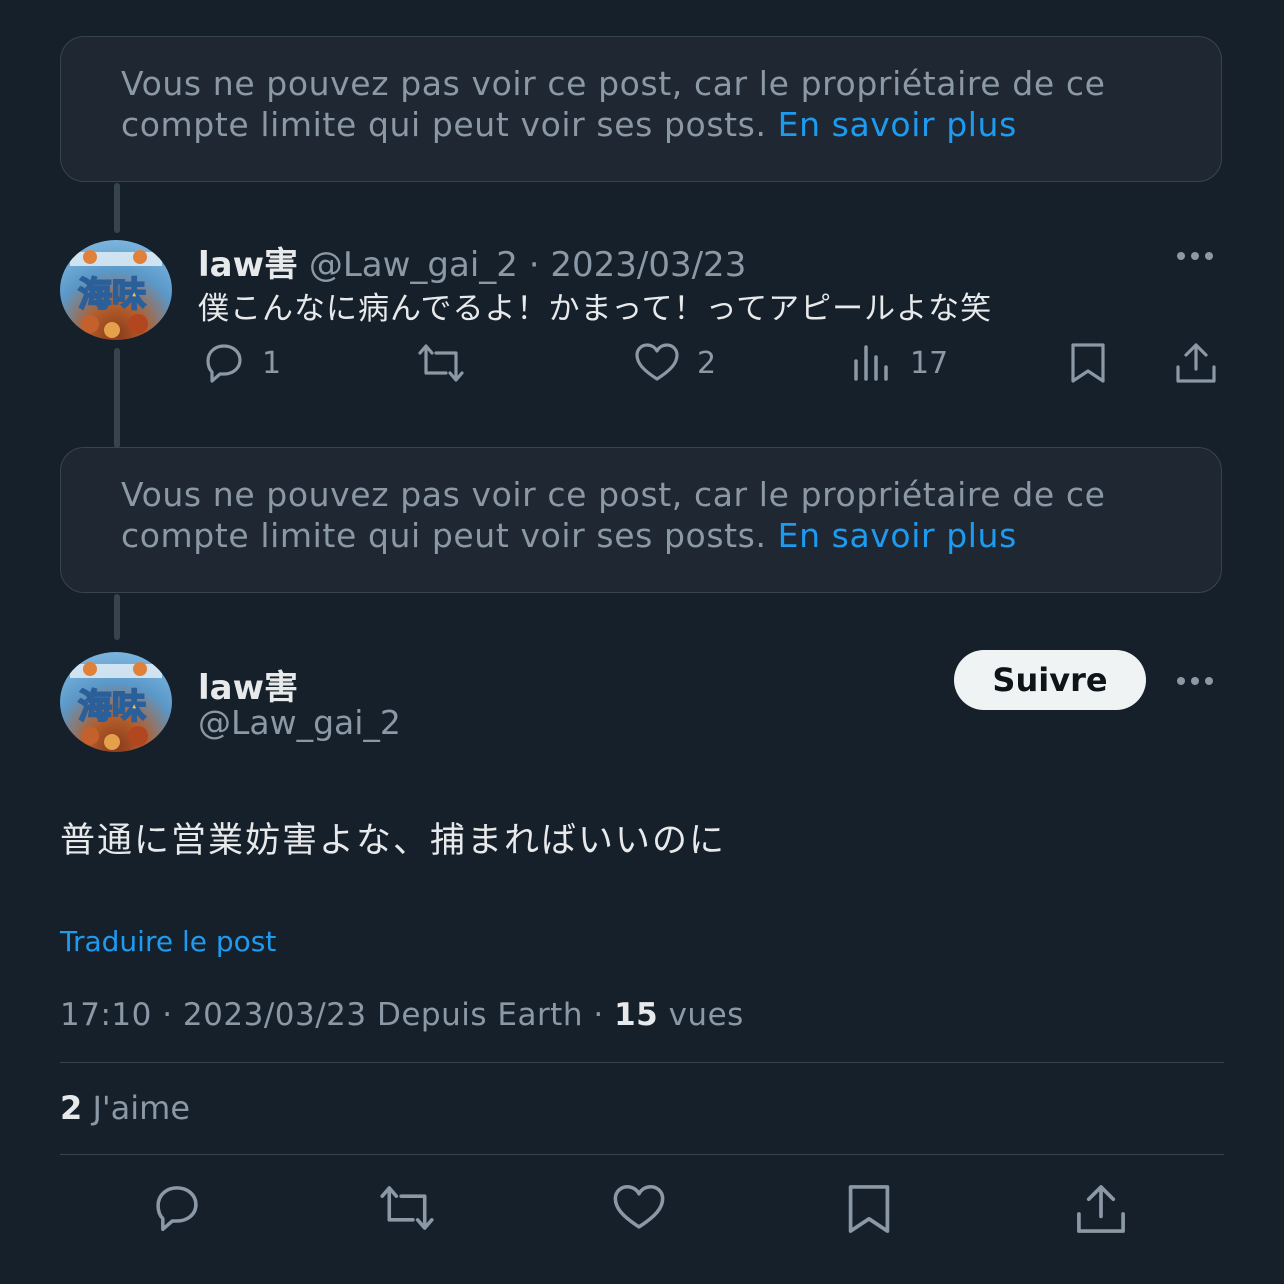 Image resolution: width=1284 pixels, height=1284 pixels. Describe the element at coordinates (141, 1108) in the screenshot. I see `likes-label: J'aime` at that location.